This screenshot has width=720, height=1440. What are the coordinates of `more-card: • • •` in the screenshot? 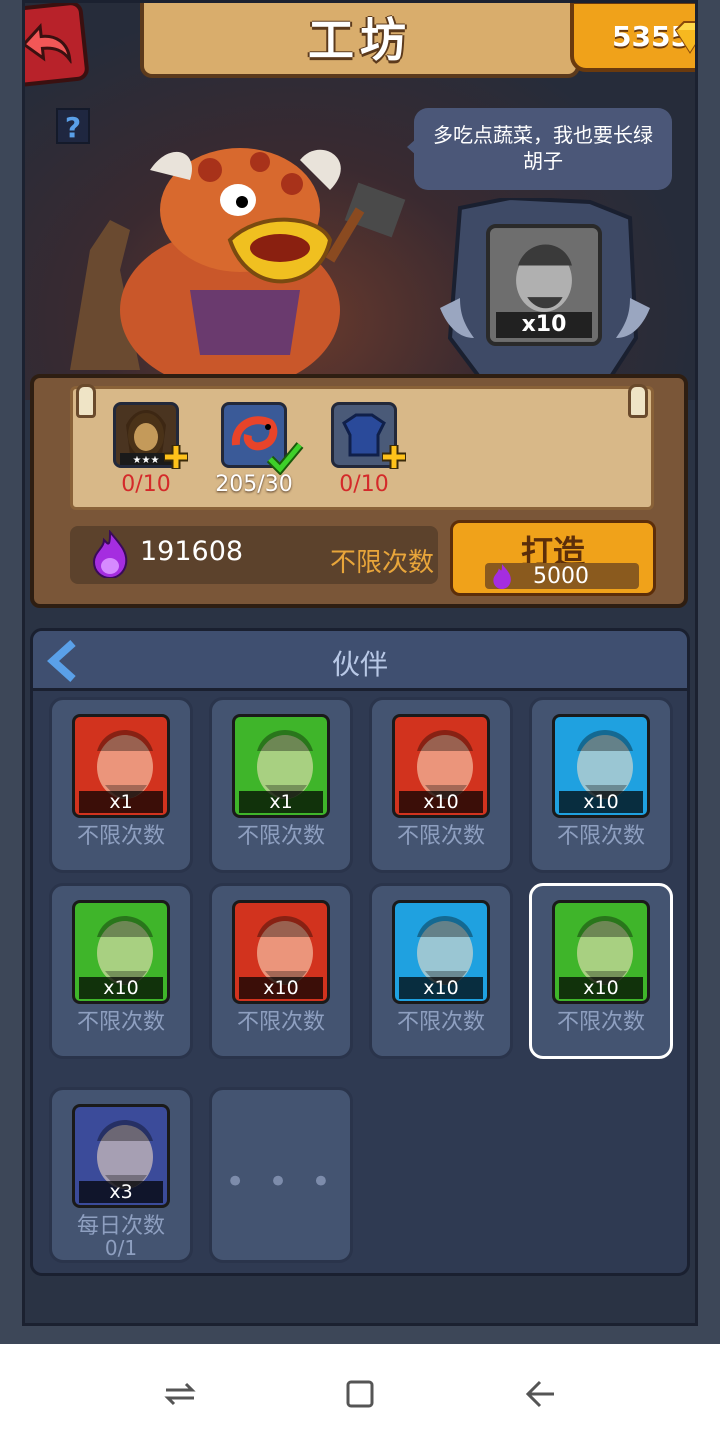 It's located at (281, 1175).